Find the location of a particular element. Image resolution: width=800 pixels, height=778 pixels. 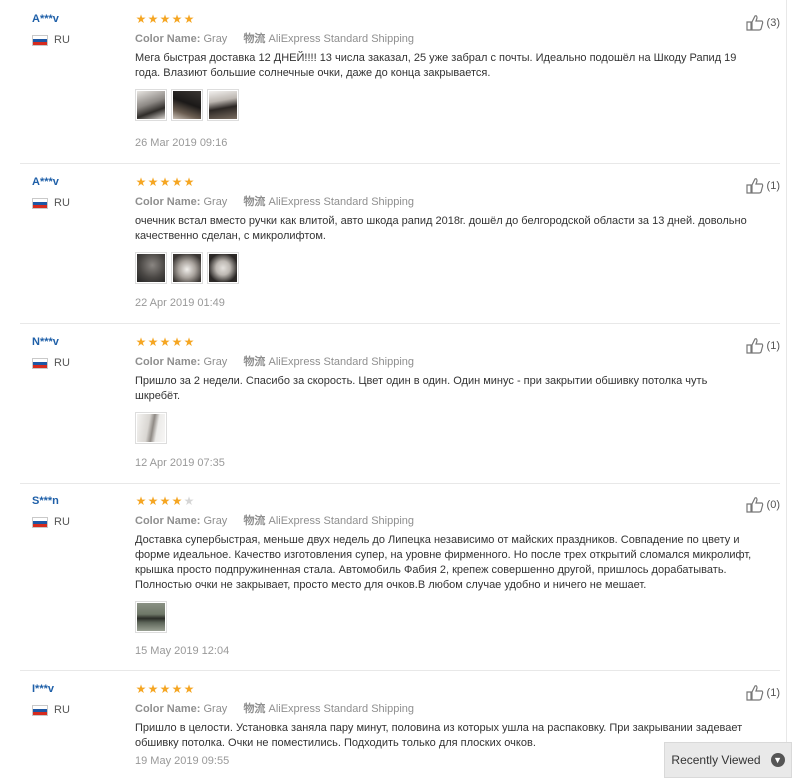

recently-viewed-button: Recently Viewed ▼ is located at coordinates (728, 760).